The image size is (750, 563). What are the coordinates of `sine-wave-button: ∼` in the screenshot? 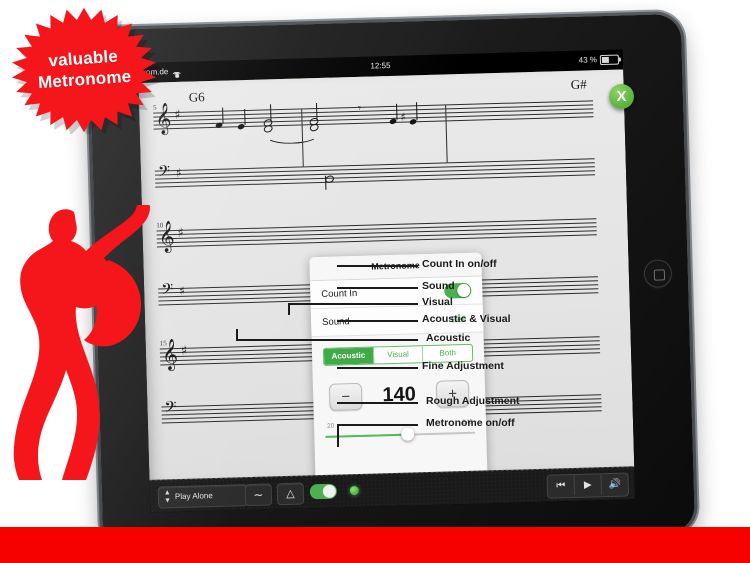 It's located at (258, 495).